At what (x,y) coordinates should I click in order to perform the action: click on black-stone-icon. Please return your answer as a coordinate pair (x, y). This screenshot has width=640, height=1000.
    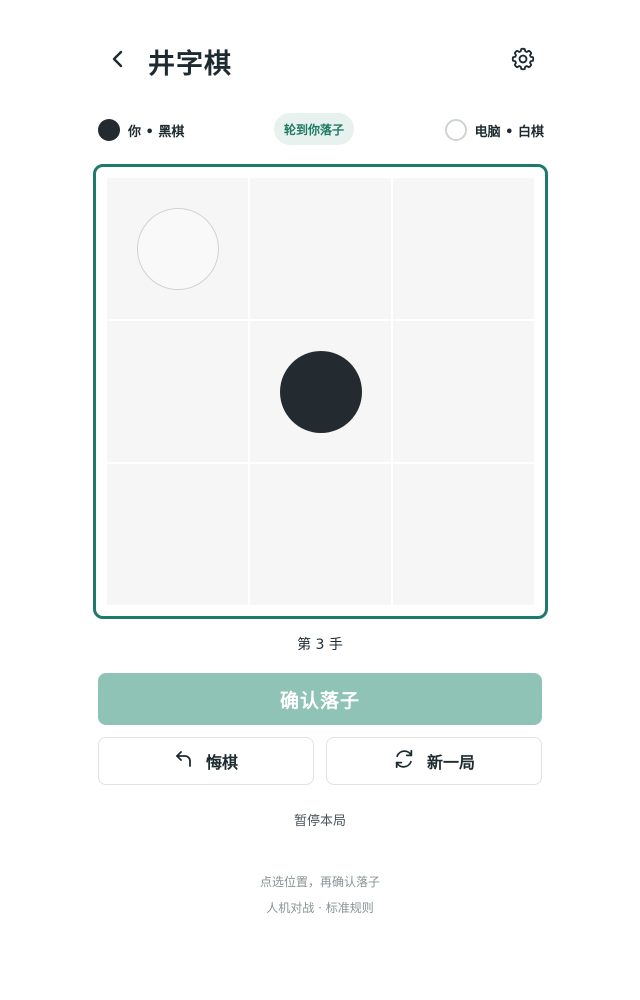
    Looking at the image, I should click on (109, 130).